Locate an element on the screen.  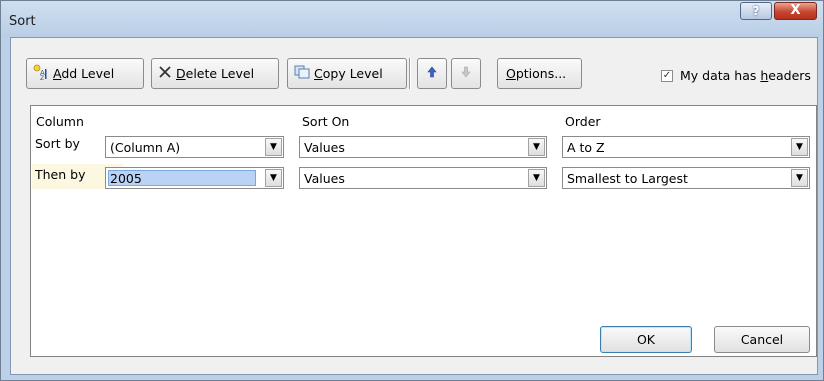
delete-level-button: Delete Level is located at coordinates (215, 73).